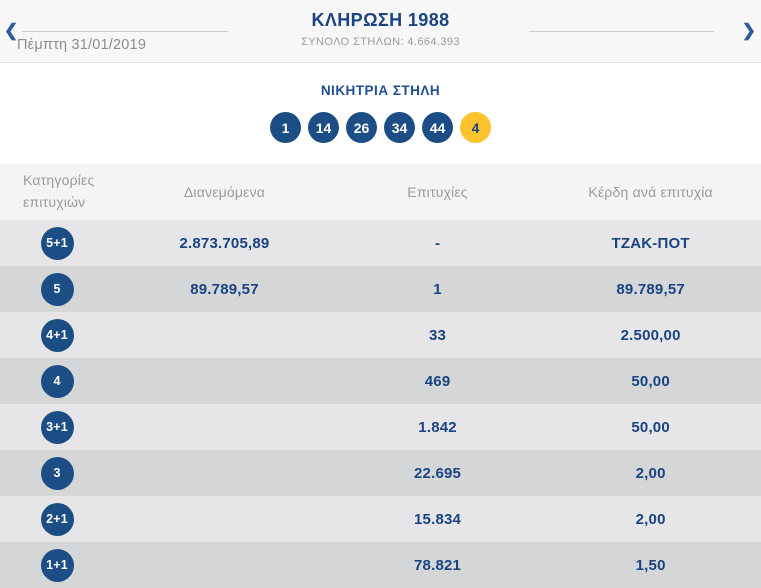  What do you see at coordinates (650, 192) in the screenshot?
I see `header-prize-per-winner: Κέρδη ανά επιτυχία` at bounding box center [650, 192].